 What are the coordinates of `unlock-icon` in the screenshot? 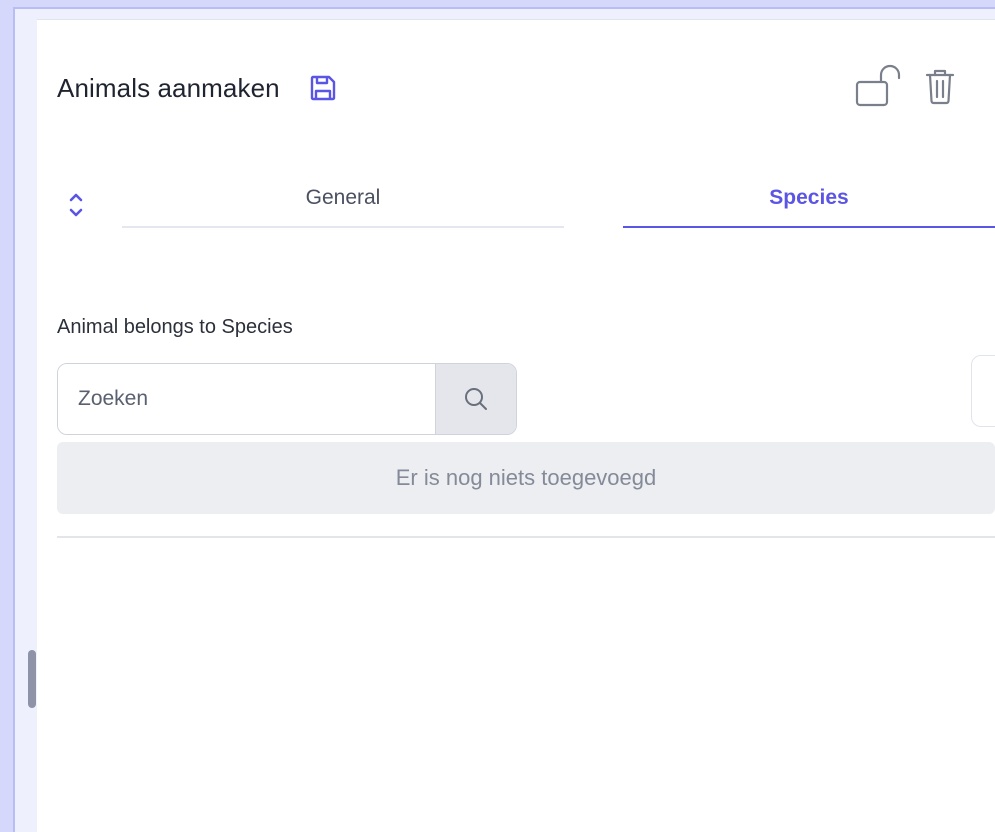 It's located at (881, 86).